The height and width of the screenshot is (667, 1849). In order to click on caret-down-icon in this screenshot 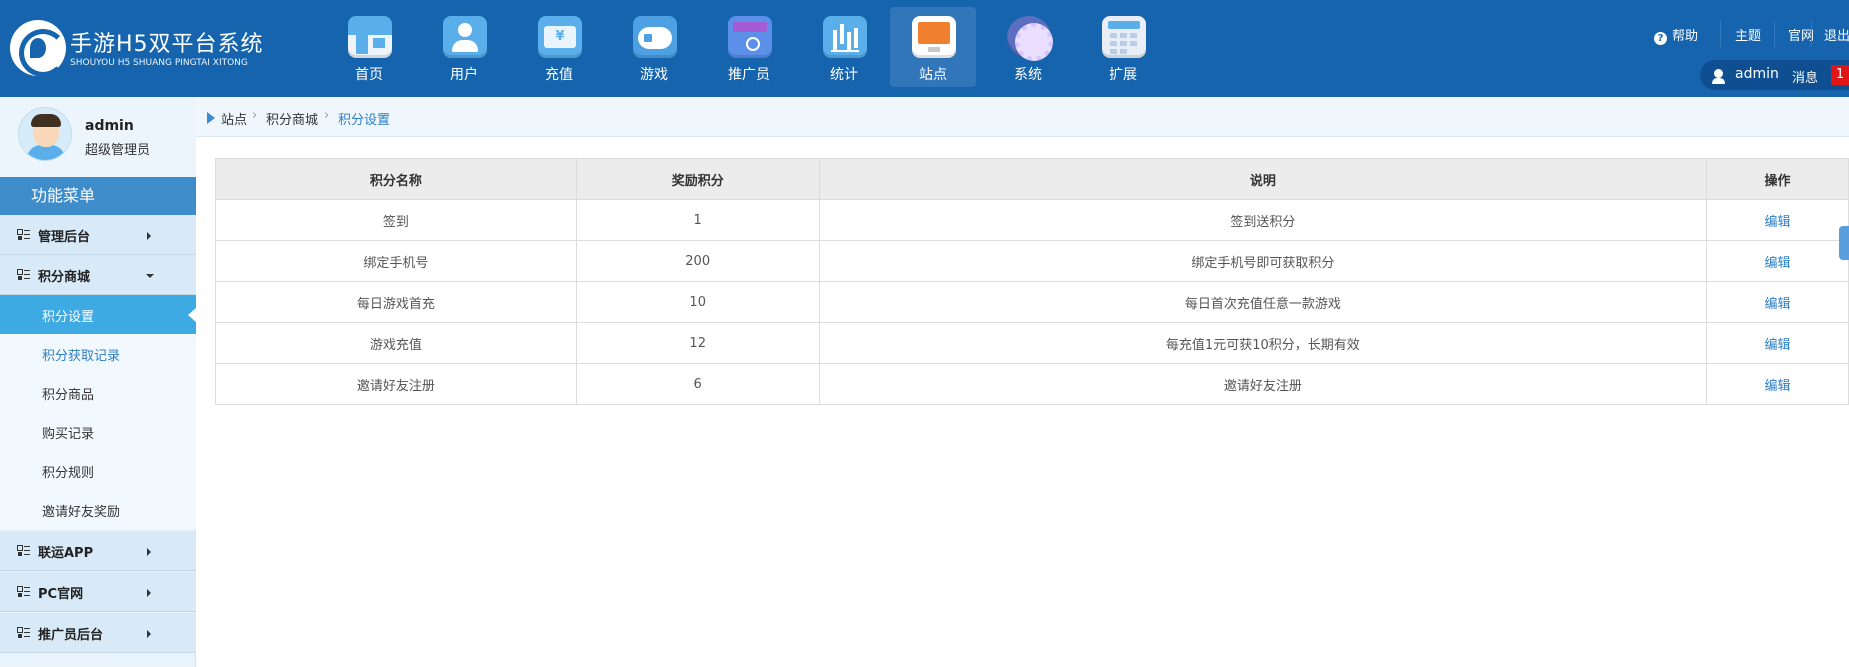, I will do `click(150, 276)`.